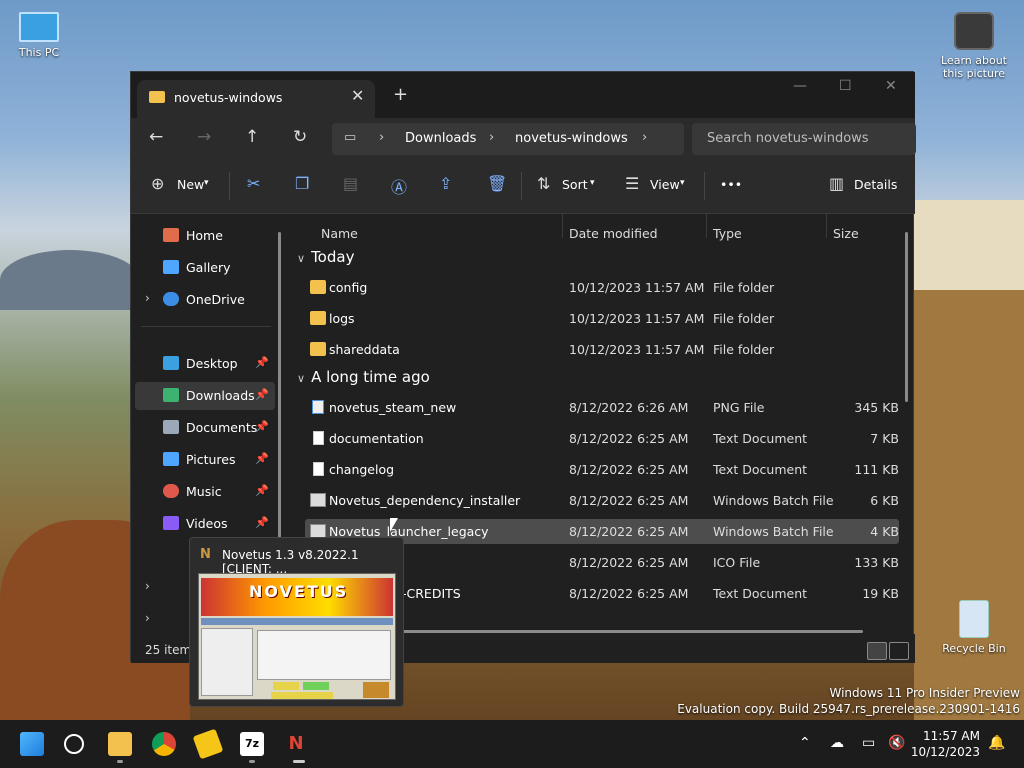 This screenshot has width=1024, height=768. What do you see at coordinates (227, 662) in the screenshot?
I see `preview-left-panel` at bounding box center [227, 662].